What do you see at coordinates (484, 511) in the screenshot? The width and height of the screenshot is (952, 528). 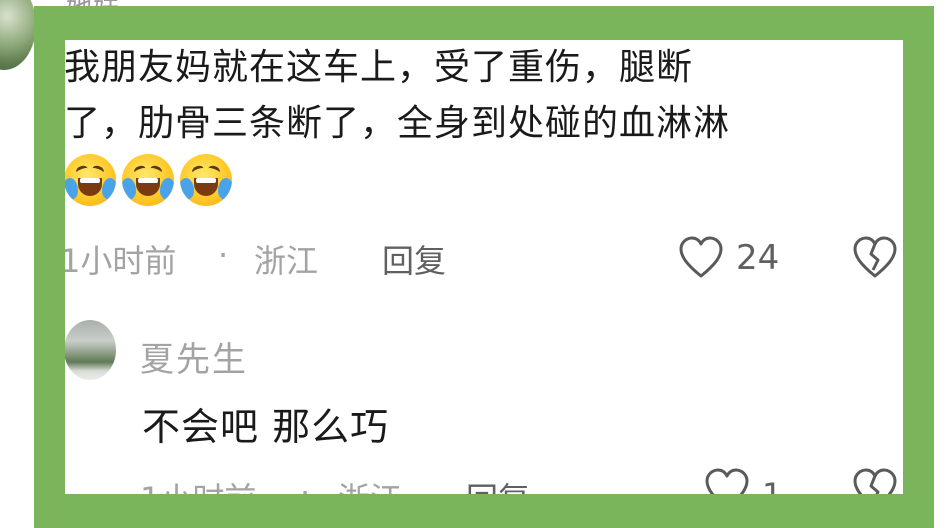 I see `frame-border-bottom` at bounding box center [484, 511].